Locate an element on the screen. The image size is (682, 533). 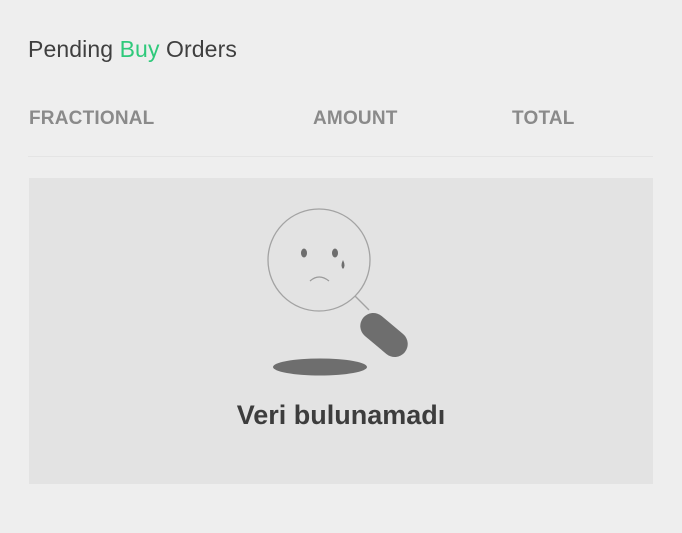
page-title: Pending Buy Orders is located at coordinates (132, 49).